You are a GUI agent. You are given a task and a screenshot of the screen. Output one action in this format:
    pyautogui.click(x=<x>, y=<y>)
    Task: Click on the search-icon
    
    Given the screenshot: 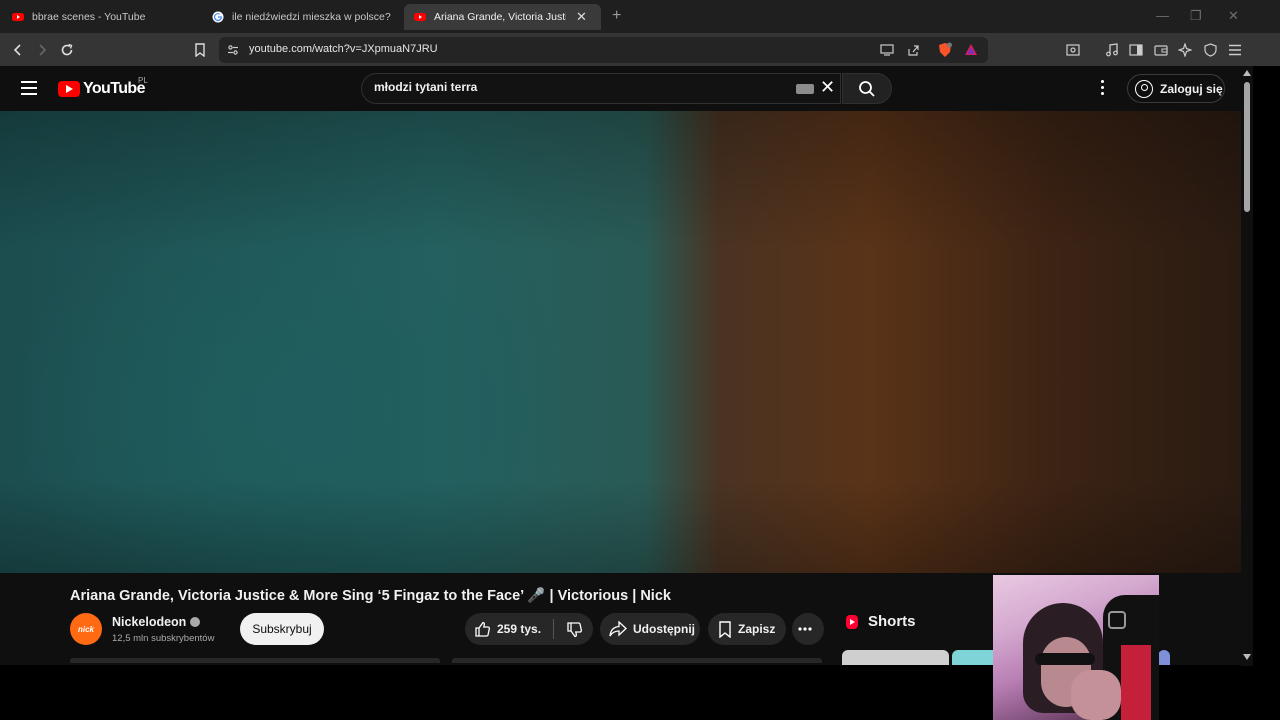 What is the action you would take?
    pyautogui.click(x=867, y=88)
    